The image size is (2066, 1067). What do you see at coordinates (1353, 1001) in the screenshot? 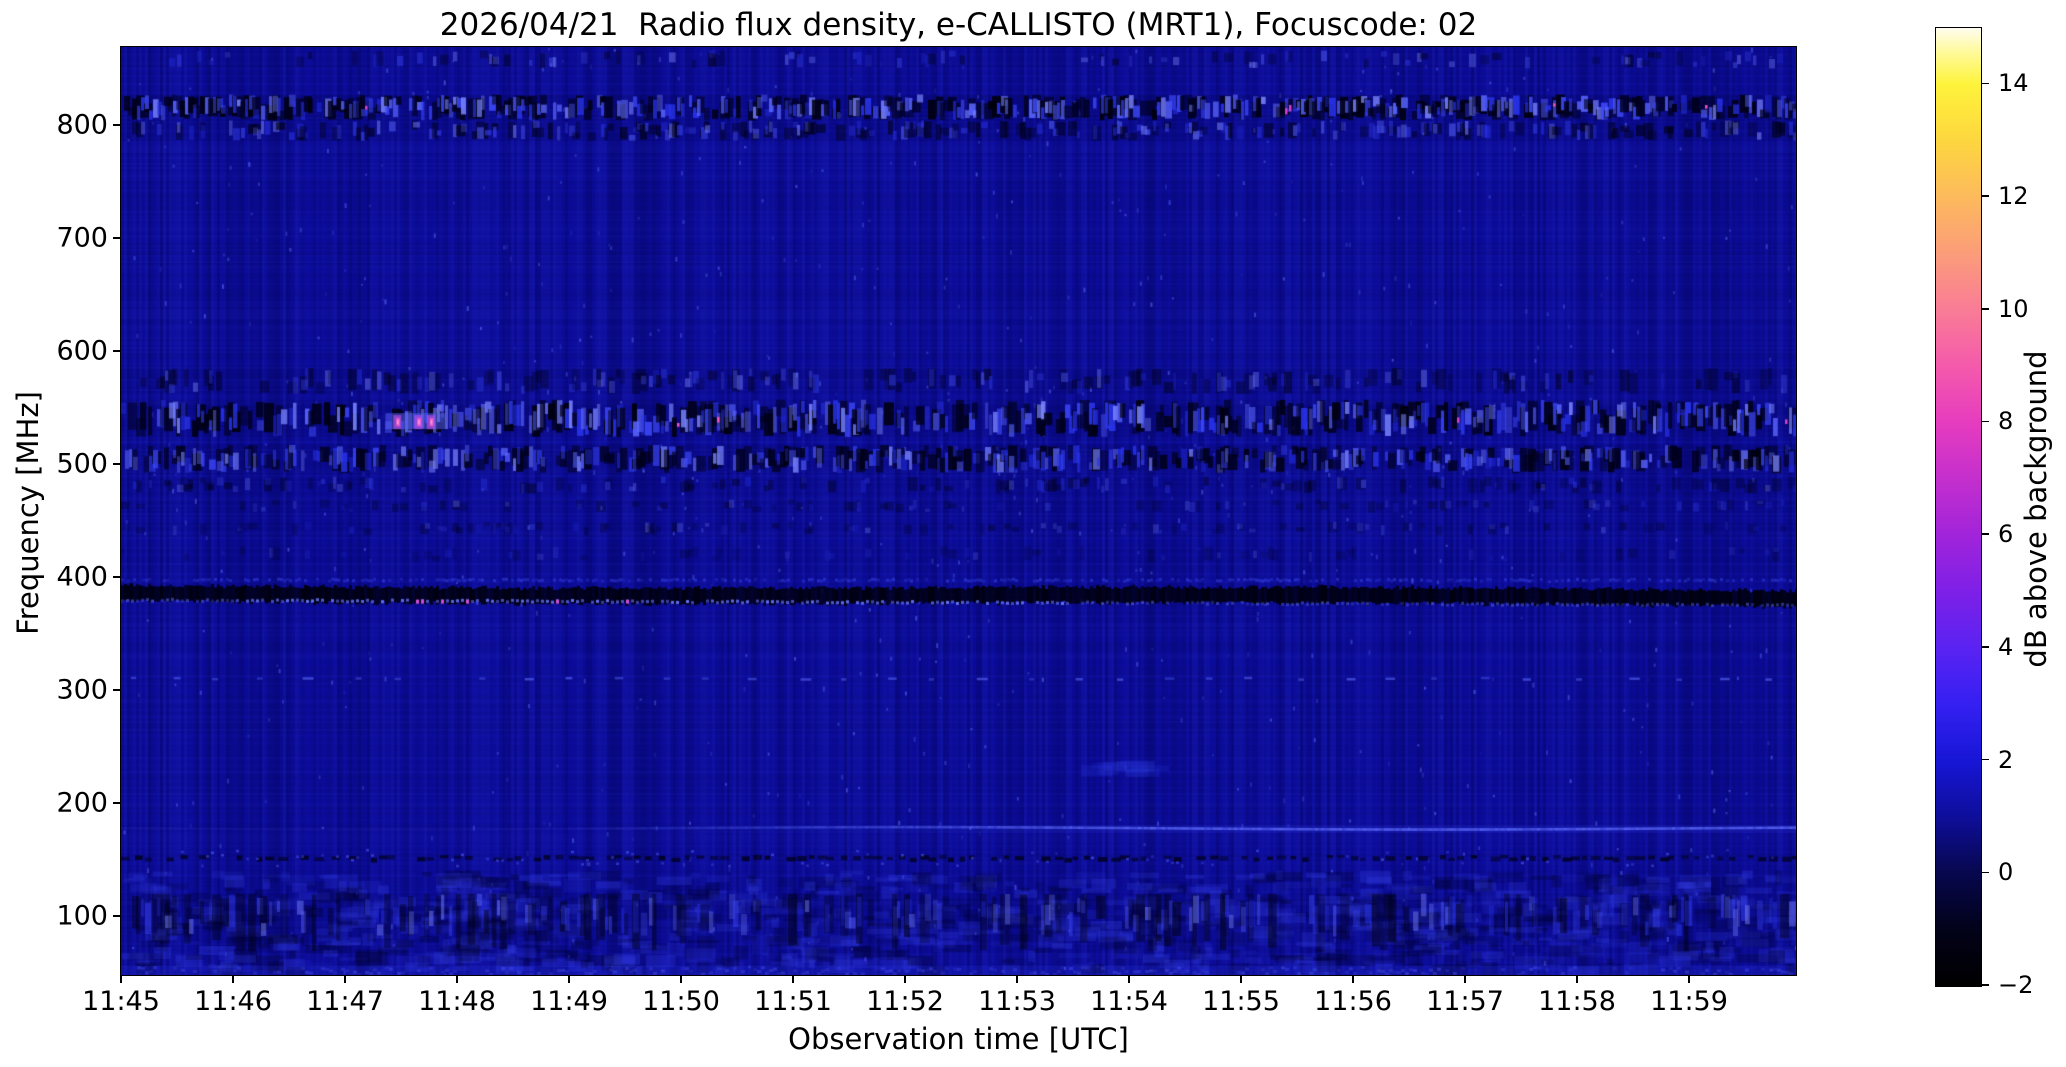
I see `x-tick-label: 11:56` at bounding box center [1353, 1001].